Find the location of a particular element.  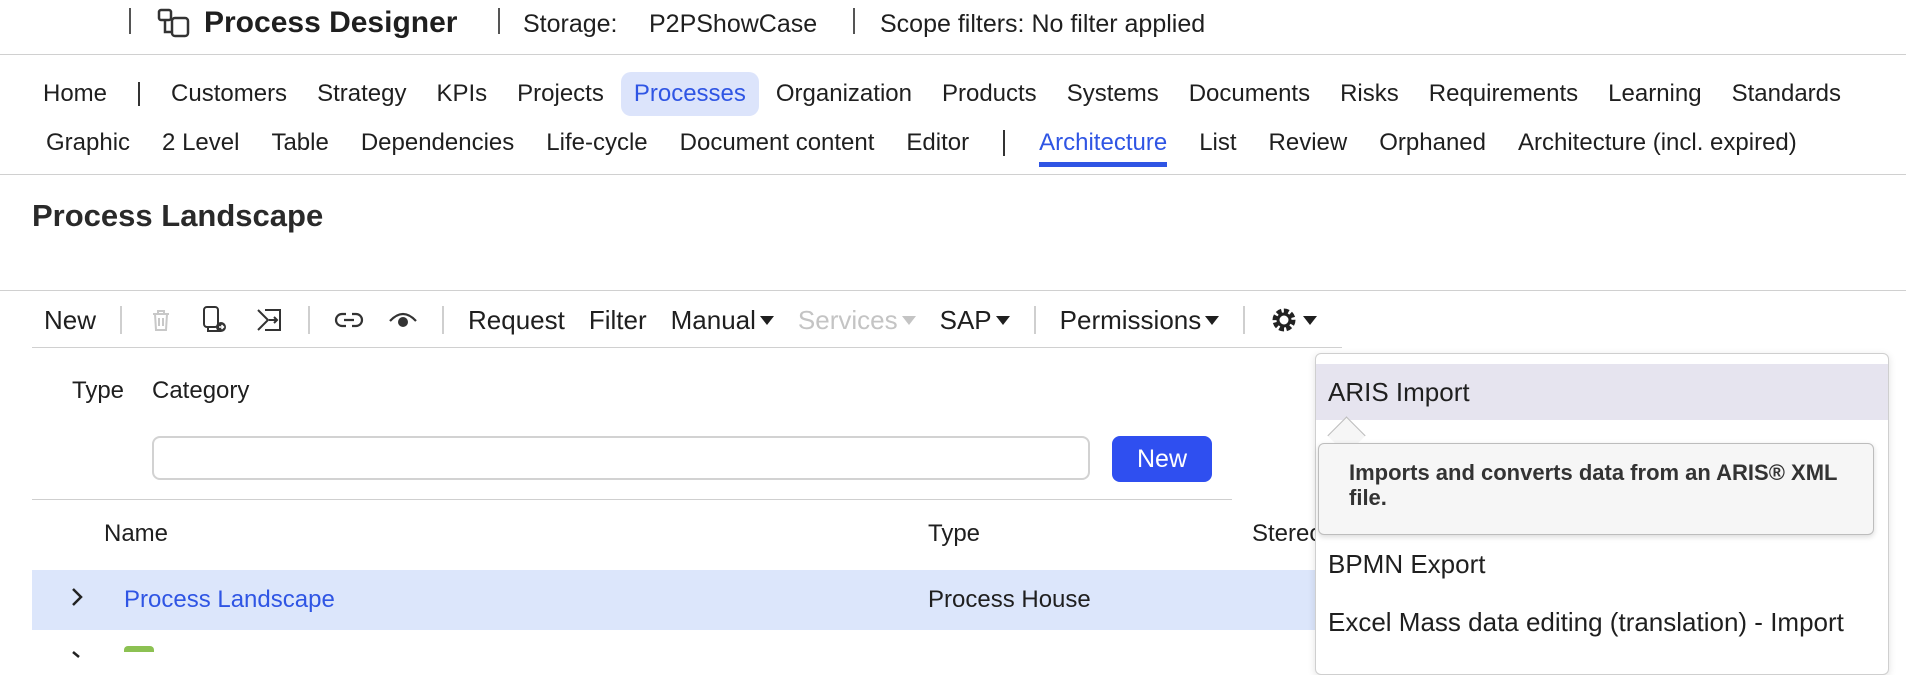

tab-review: Review is located at coordinates (1308, 143).